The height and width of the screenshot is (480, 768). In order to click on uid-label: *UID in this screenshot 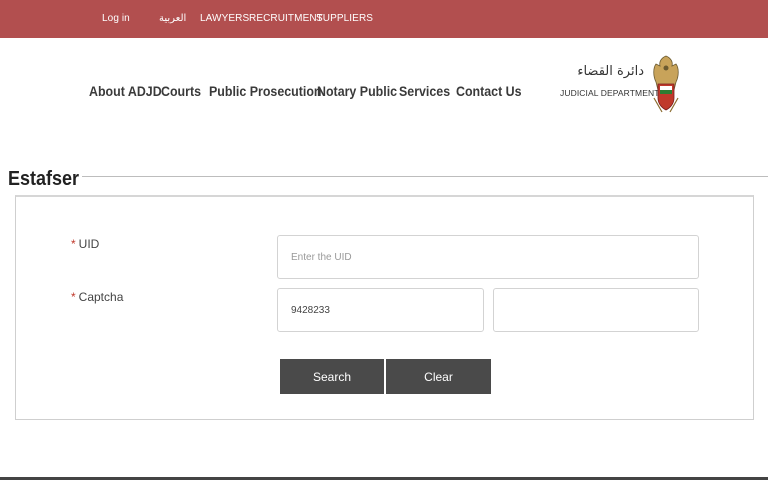, I will do `click(85, 244)`.